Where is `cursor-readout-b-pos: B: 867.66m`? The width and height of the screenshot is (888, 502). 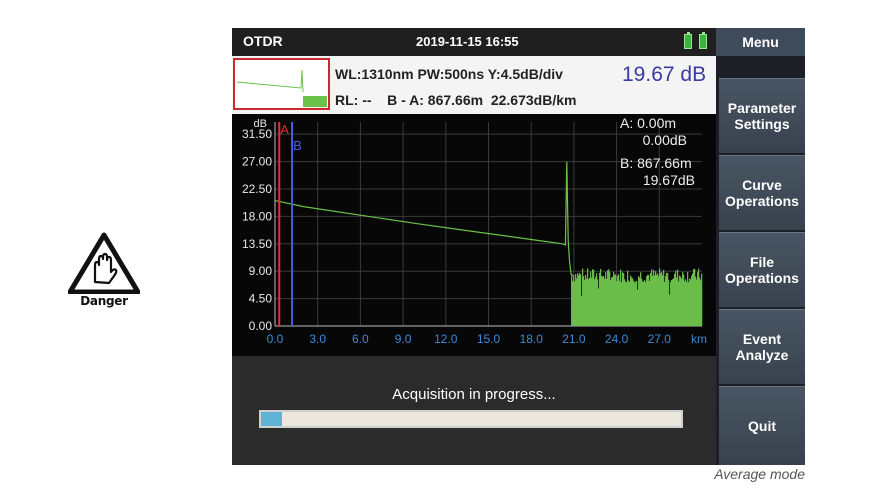 cursor-readout-b-pos: B: 867.66m is located at coordinates (656, 163).